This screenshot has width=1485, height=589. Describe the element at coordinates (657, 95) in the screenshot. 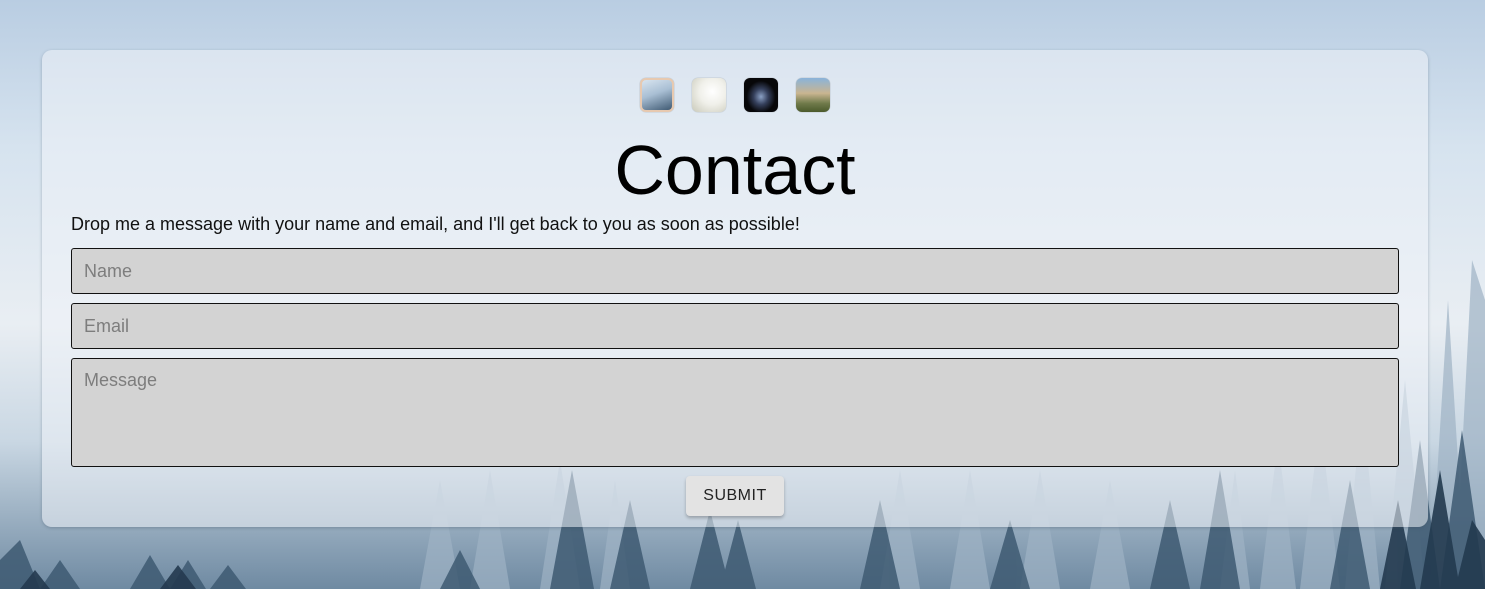

I see `misty-mountain-thumbnail` at that location.